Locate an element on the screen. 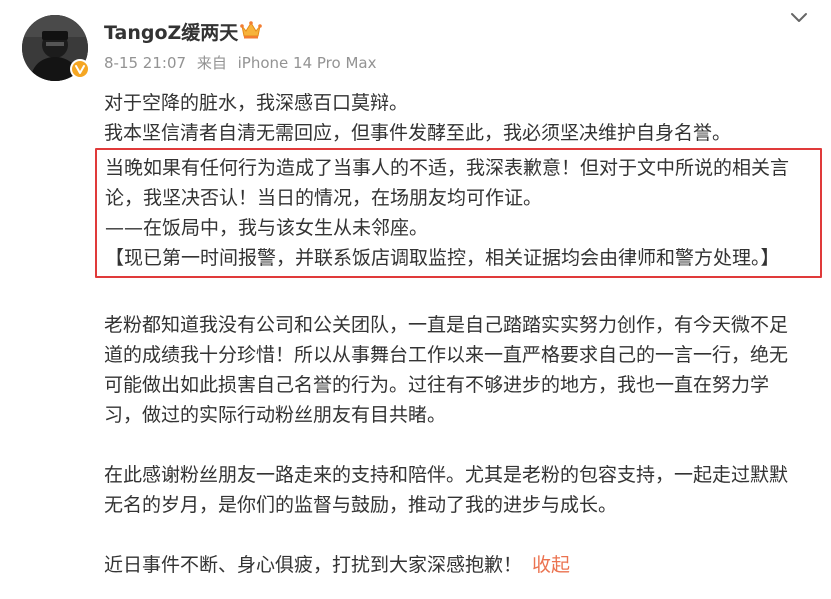 This screenshot has height=599, width=831. highlight-line: 论，我坚决否认！当日的情况，在场朋友均可作证。 is located at coordinates (324, 198).